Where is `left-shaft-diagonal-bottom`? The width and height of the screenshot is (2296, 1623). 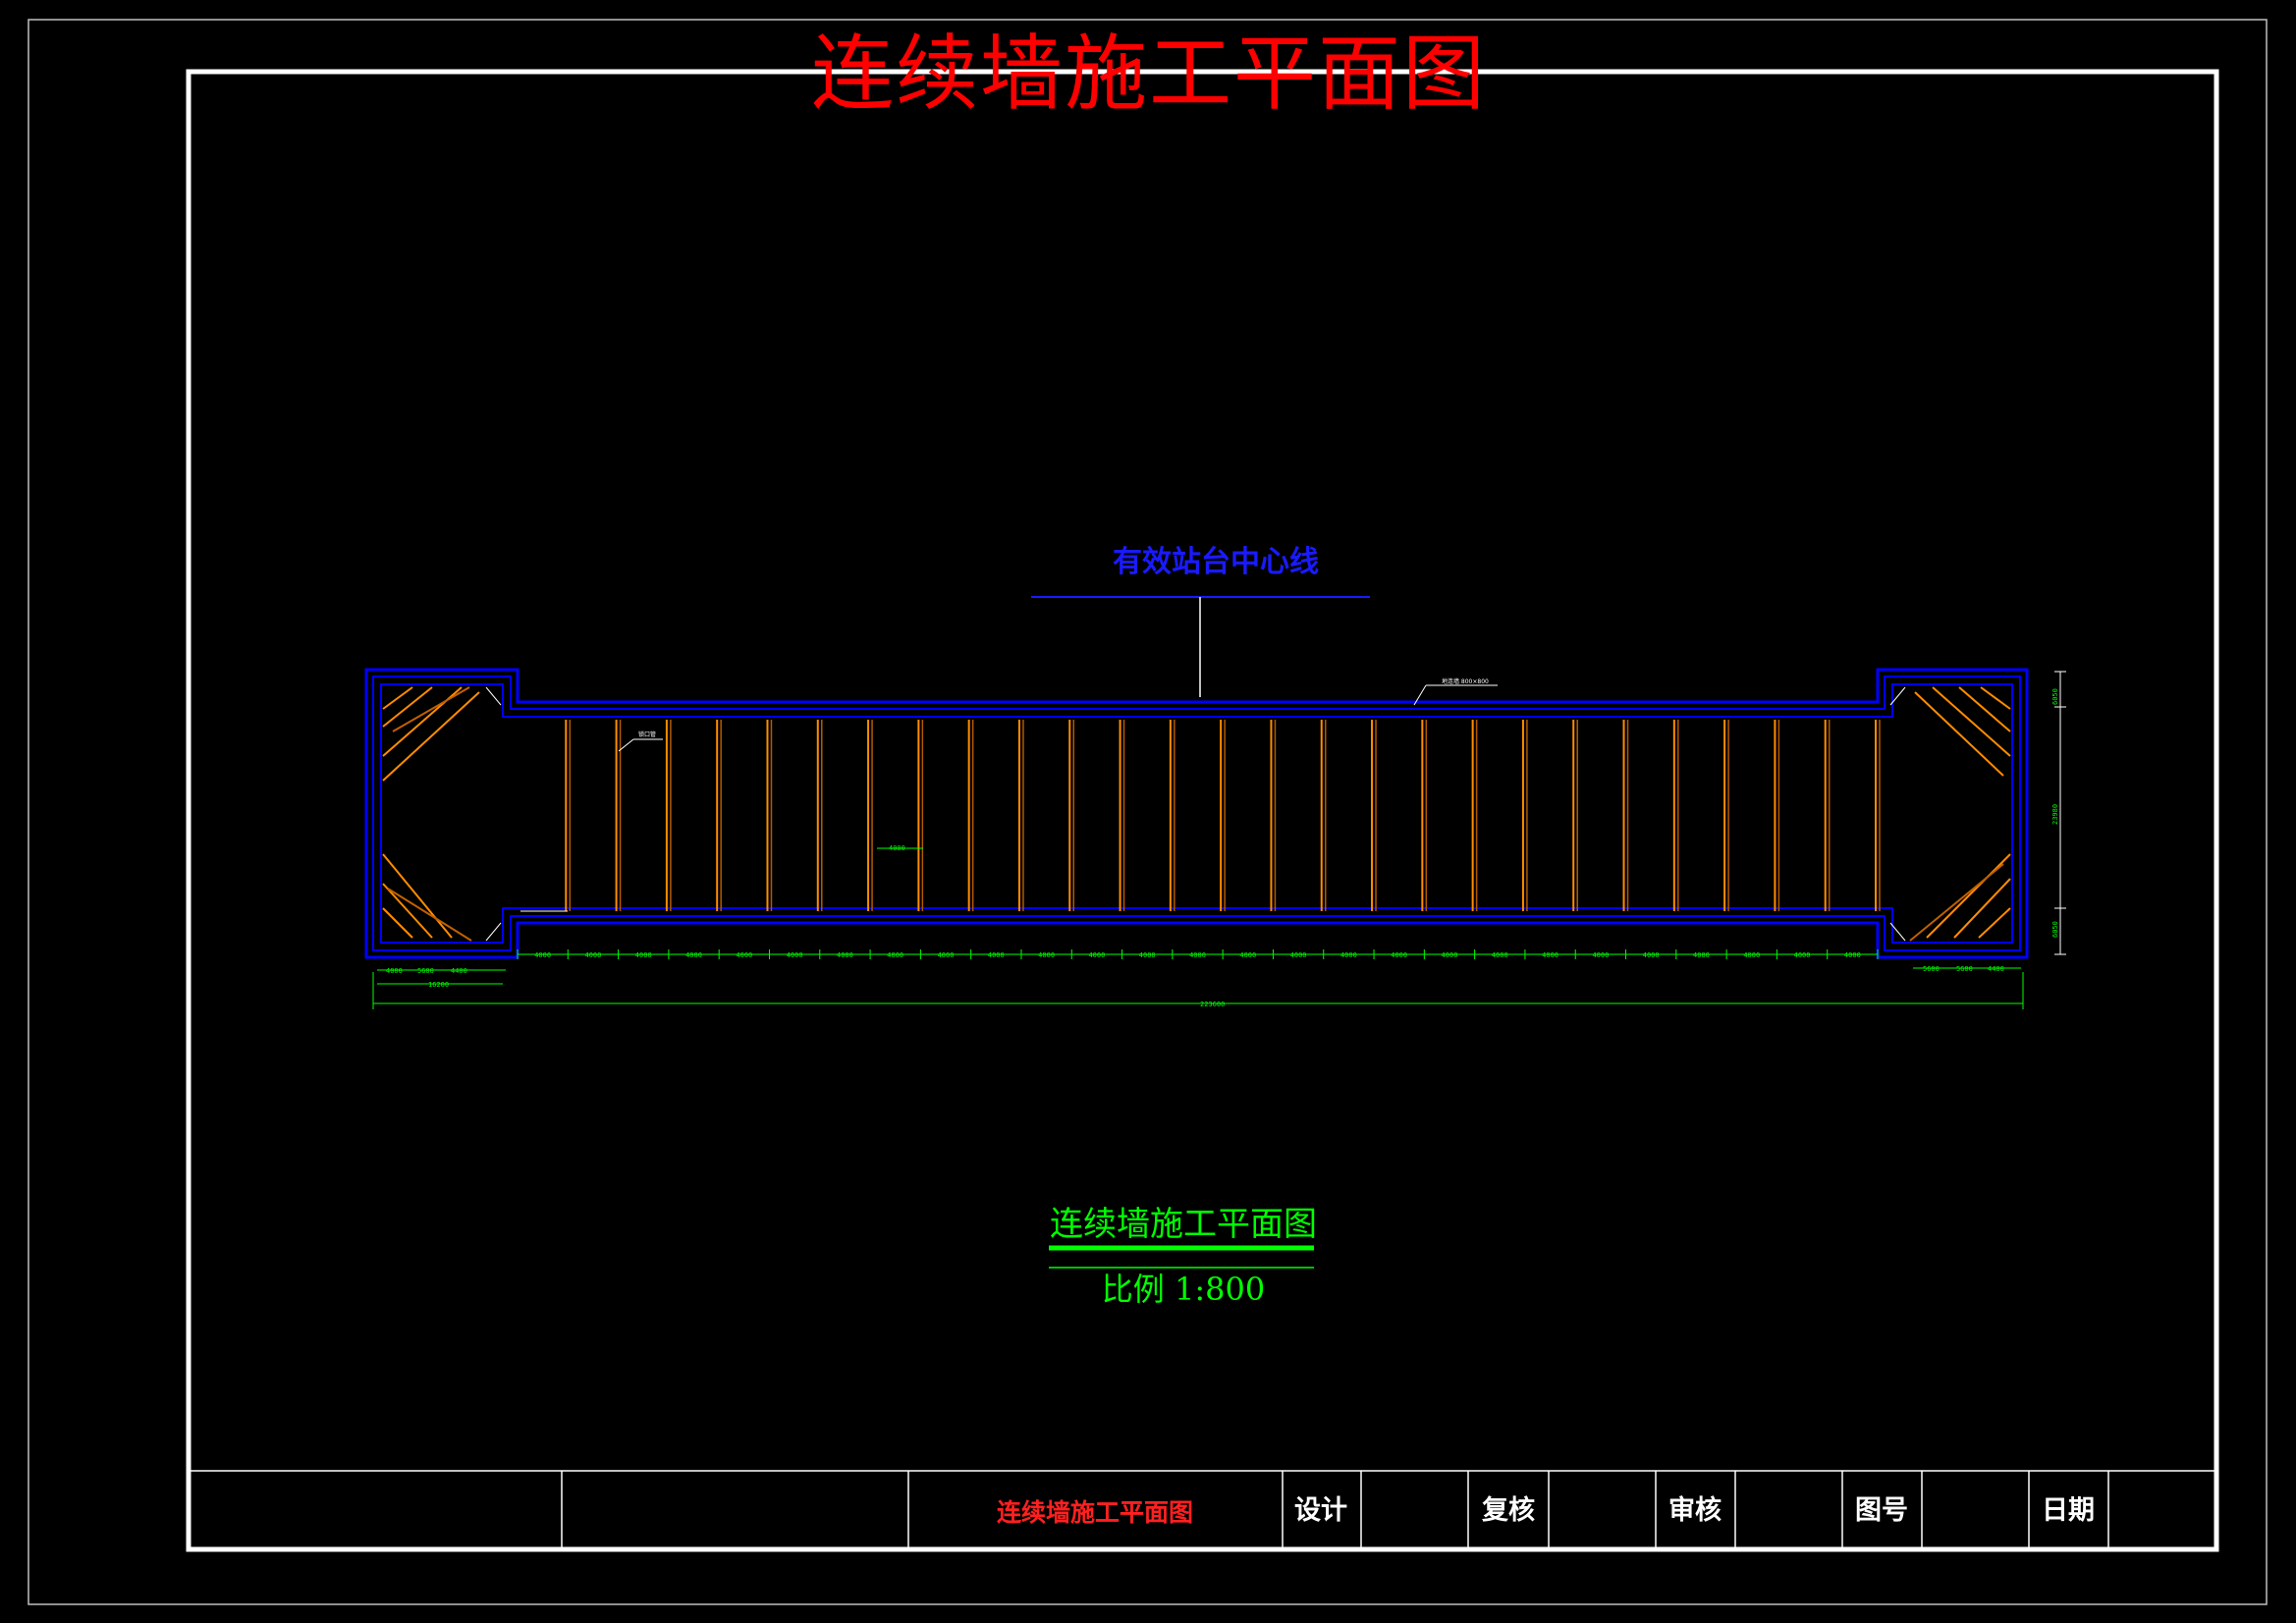
left-shaft-diagonal-bottom is located at coordinates (493, 932).